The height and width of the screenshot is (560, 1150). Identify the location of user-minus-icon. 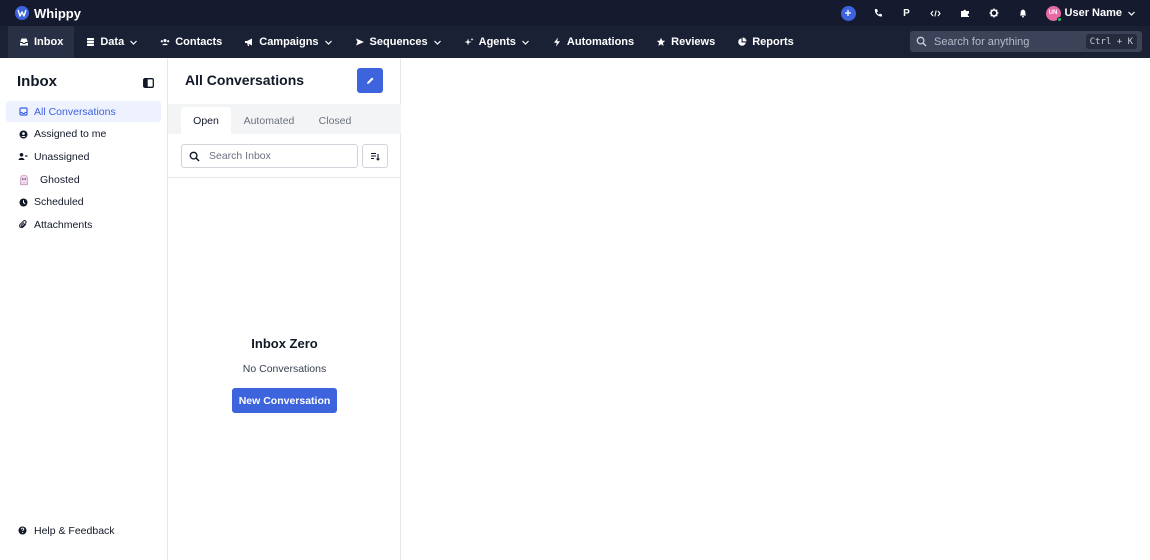
(23, 157).